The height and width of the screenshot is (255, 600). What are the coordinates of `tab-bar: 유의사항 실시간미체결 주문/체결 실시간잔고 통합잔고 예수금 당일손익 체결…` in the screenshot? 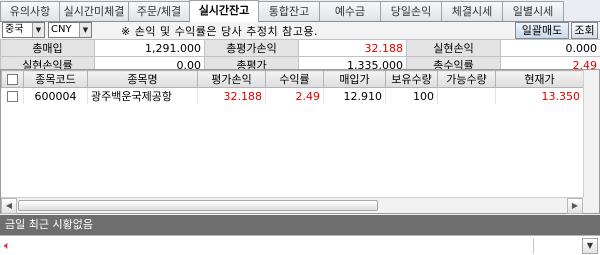 It's located at (300, 11).